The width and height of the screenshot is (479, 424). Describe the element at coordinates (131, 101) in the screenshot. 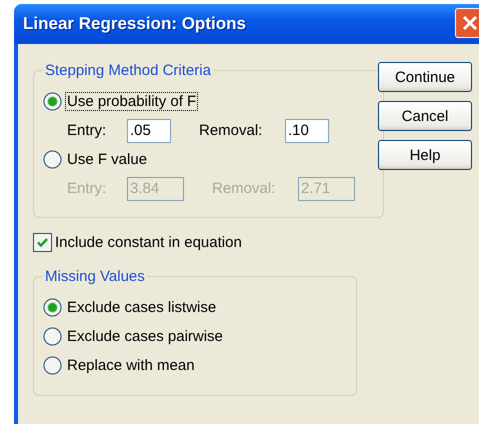

I see `option-label: Use probability of F` at that location.